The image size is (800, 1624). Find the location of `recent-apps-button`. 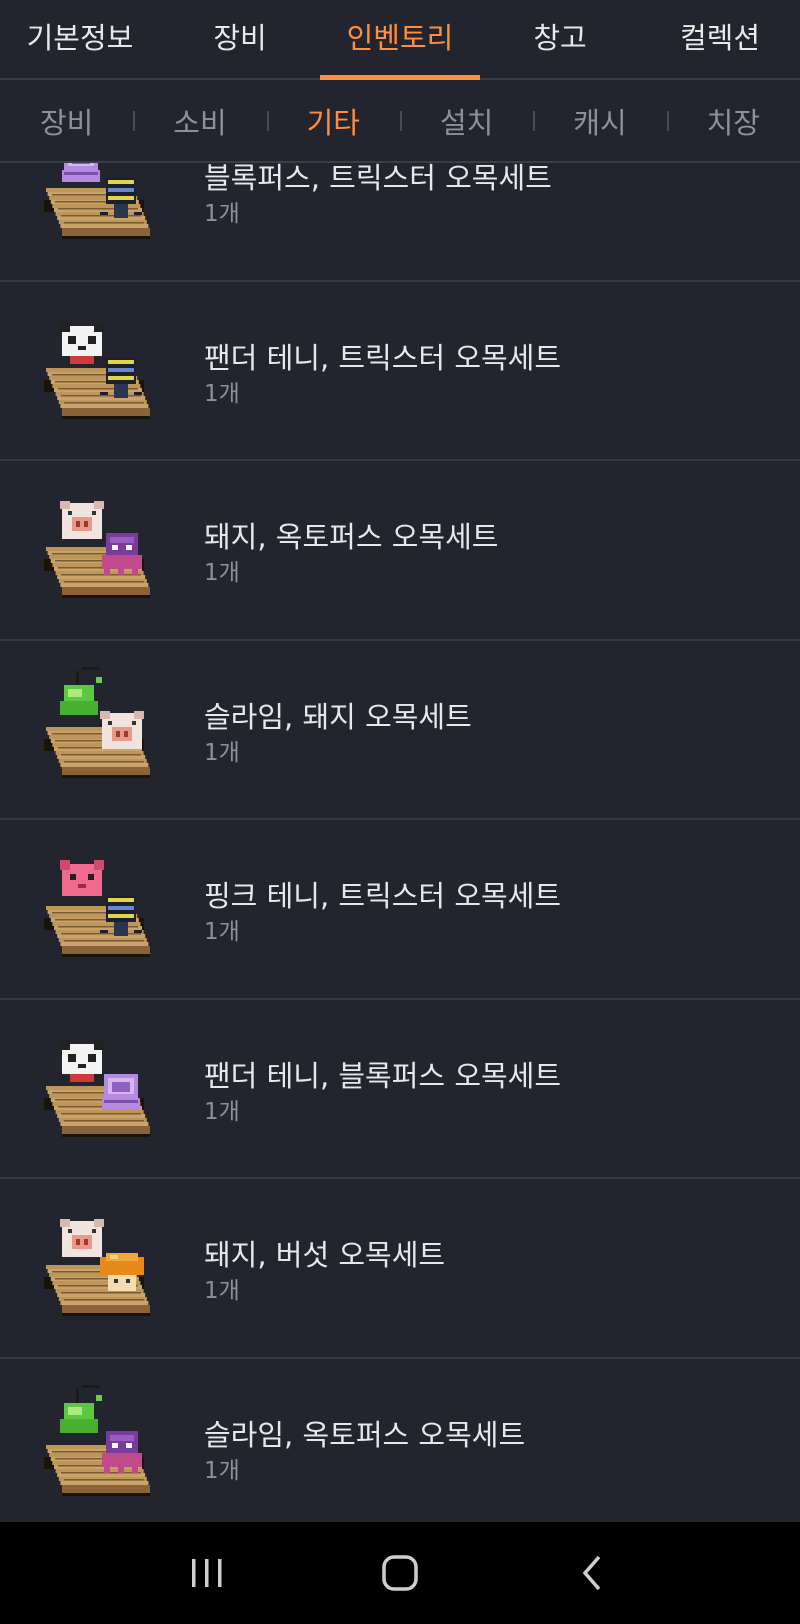

recent-apps-button is located at coordinates (207, 1573).